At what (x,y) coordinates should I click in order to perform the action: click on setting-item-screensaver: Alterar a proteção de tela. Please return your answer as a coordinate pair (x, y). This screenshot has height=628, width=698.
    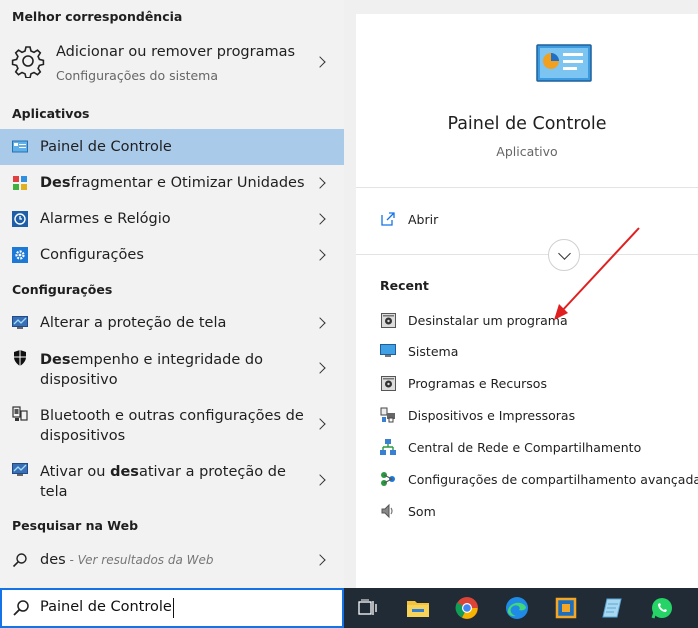
    Looking at the image, I should click on (172, 323).